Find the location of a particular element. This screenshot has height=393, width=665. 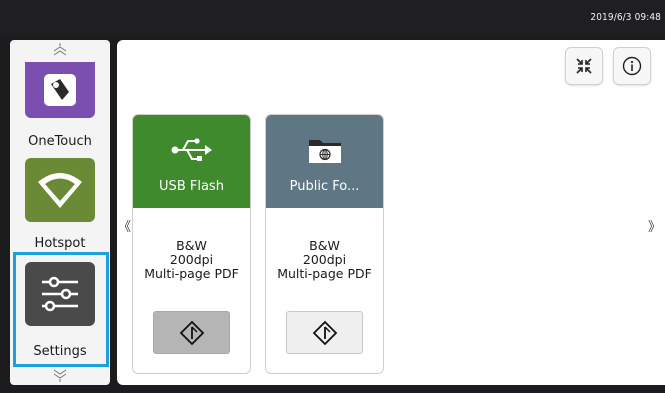

status-bar: 2019/6/3 09:48 is located at coordinates (332, 18).